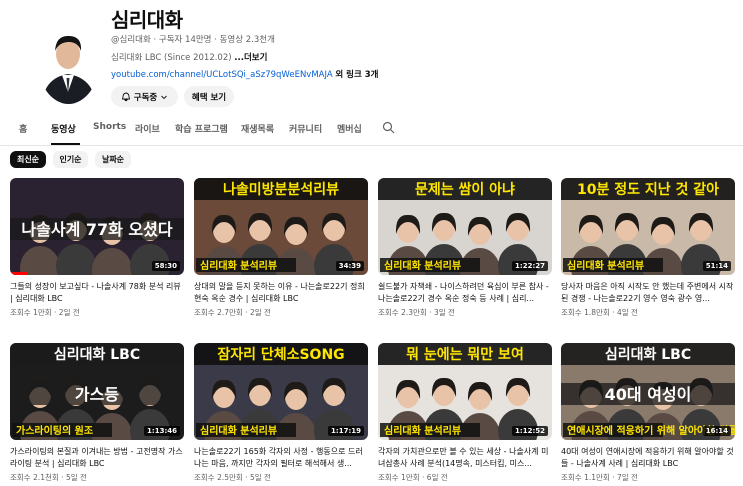  Describe the element at coordinates (599, 312) in the screenshot. I see `video-meta: 조회수 1.8만회 · 4일 전` at that location.